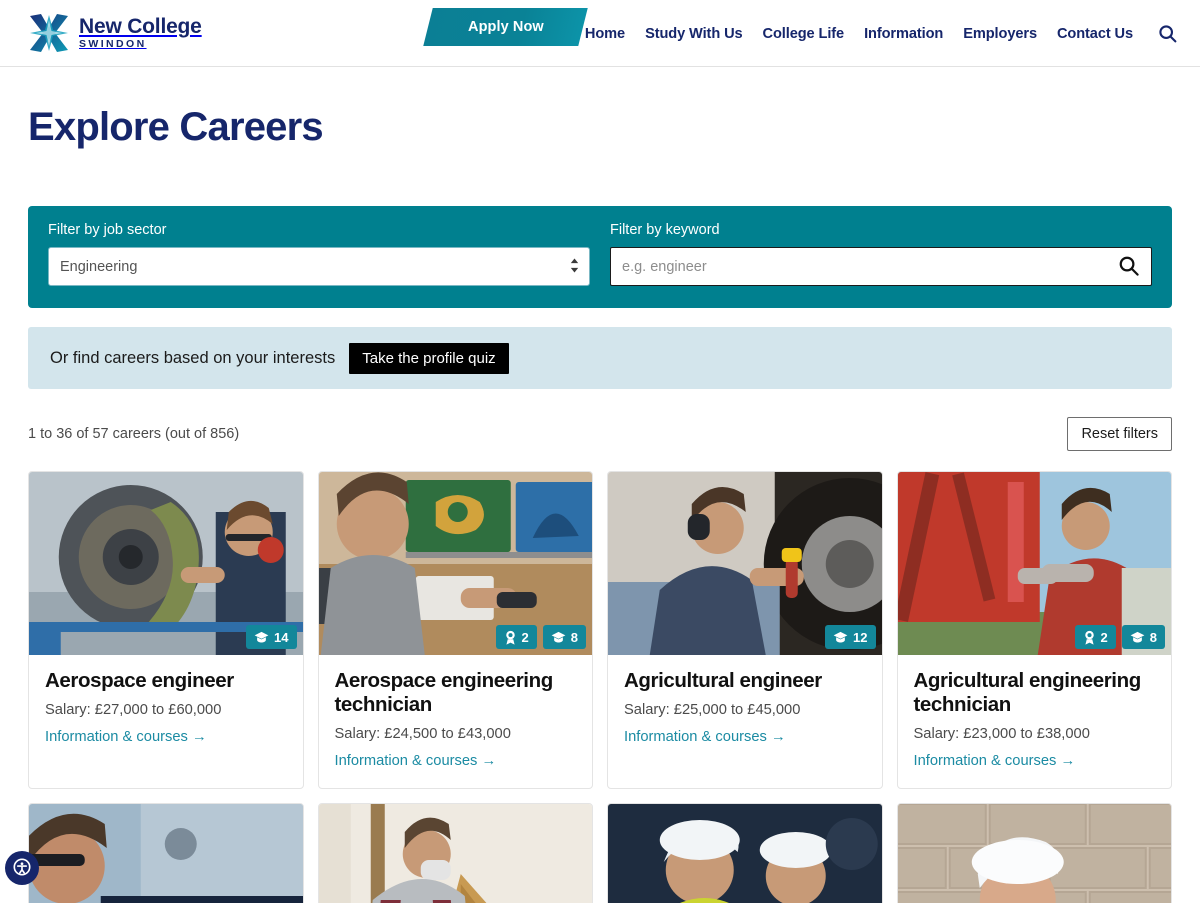 The width and height of the screenshot is (1200, 903). Describe the element at coordinates (745, 563) in the screenshot. I see `career-card-image: 12` at that location.